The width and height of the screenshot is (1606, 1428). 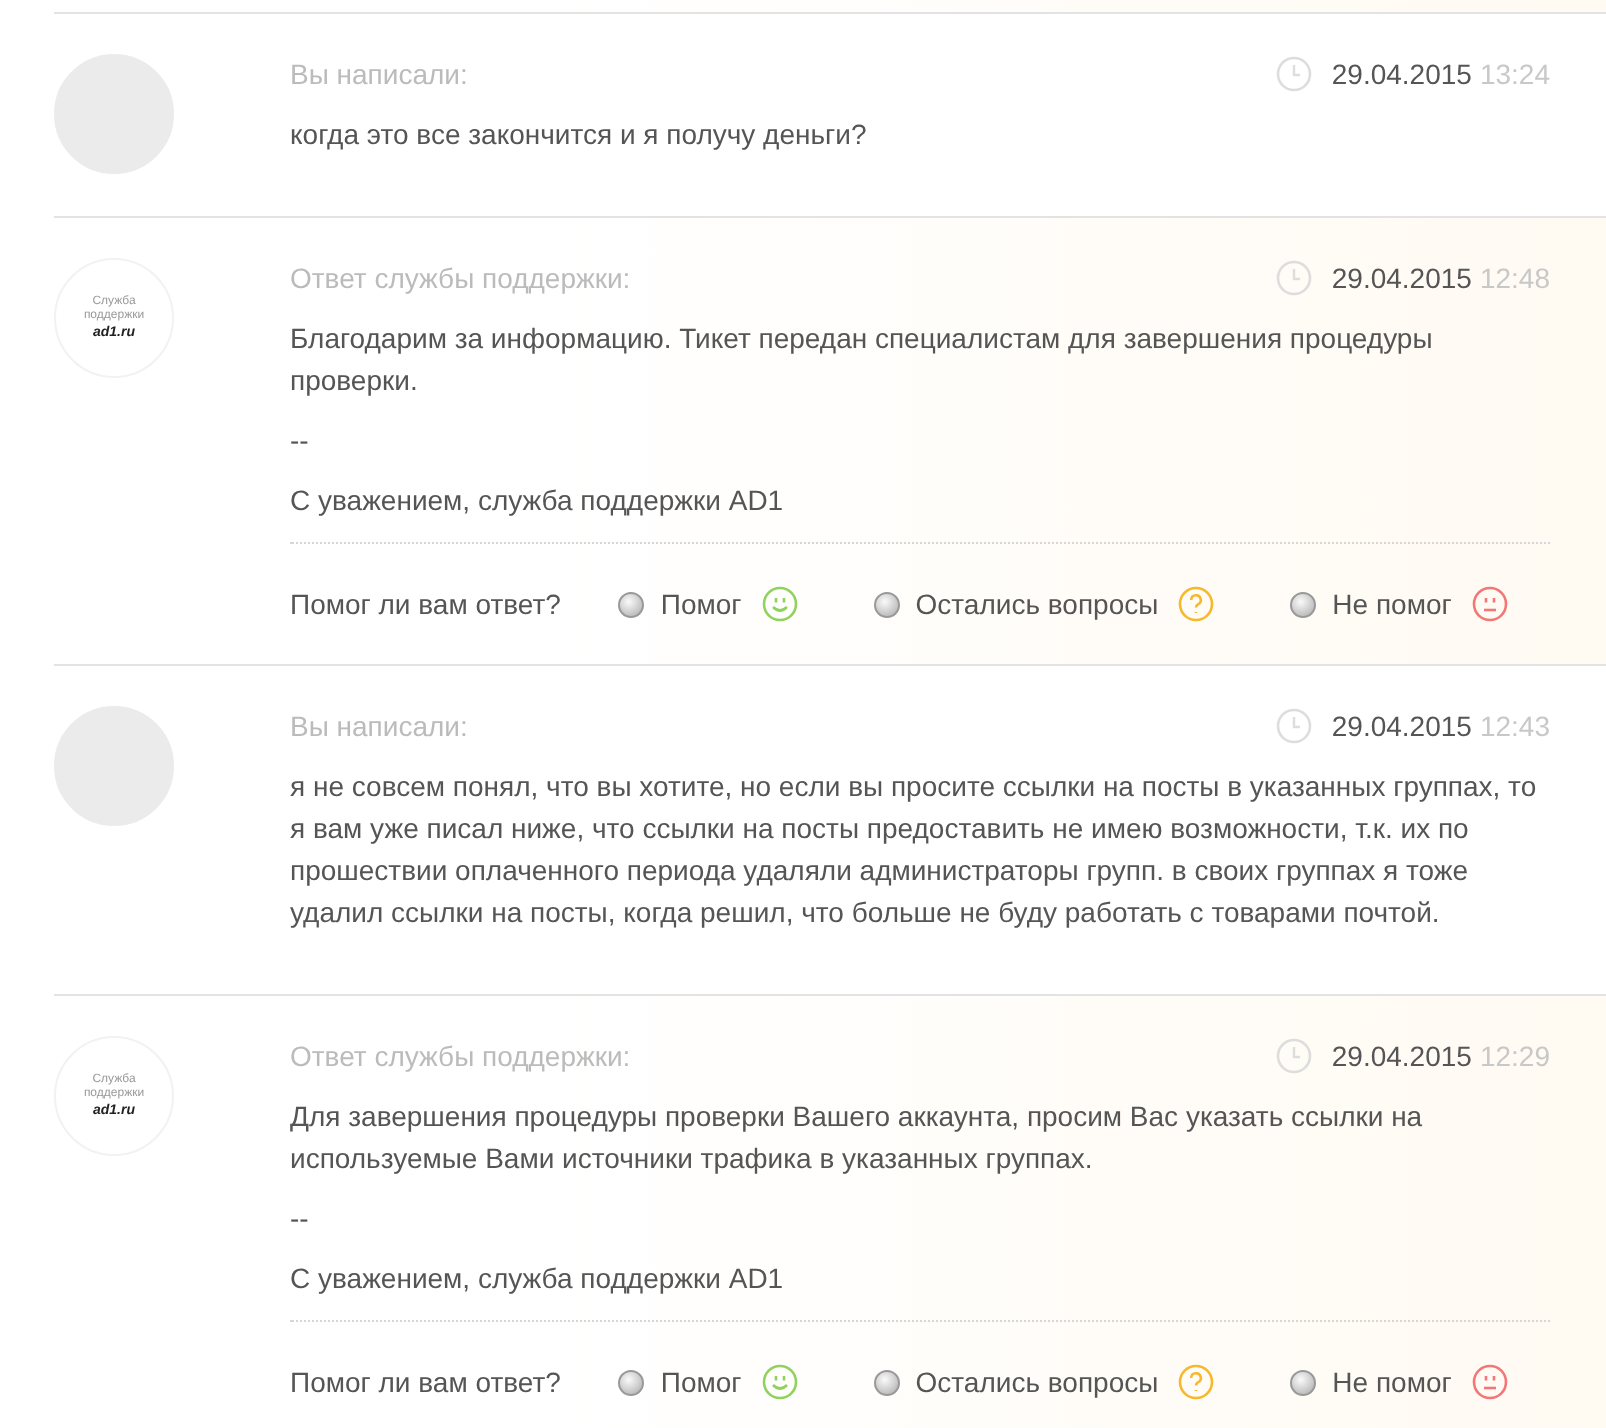 What do you see at coordinates (862, 360) in the screenshot?
I see `message-text: Благодарим за информацию. Тикет передан специалистам для завершения процедуры проверки.` at bounding box center [862, 360].